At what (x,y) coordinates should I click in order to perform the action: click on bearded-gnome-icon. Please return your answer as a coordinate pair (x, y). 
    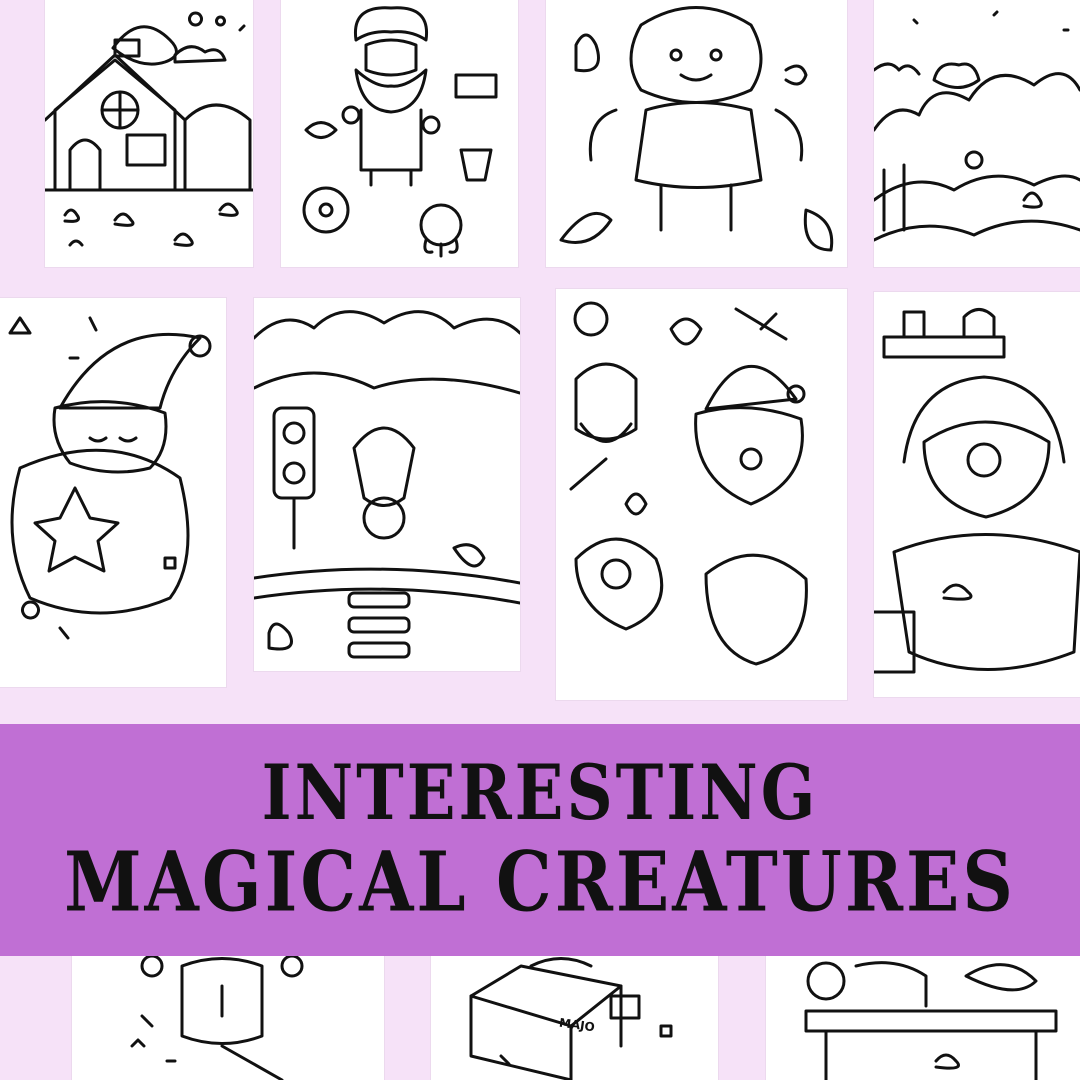
    Looking at the image, I should click on (400, 132).